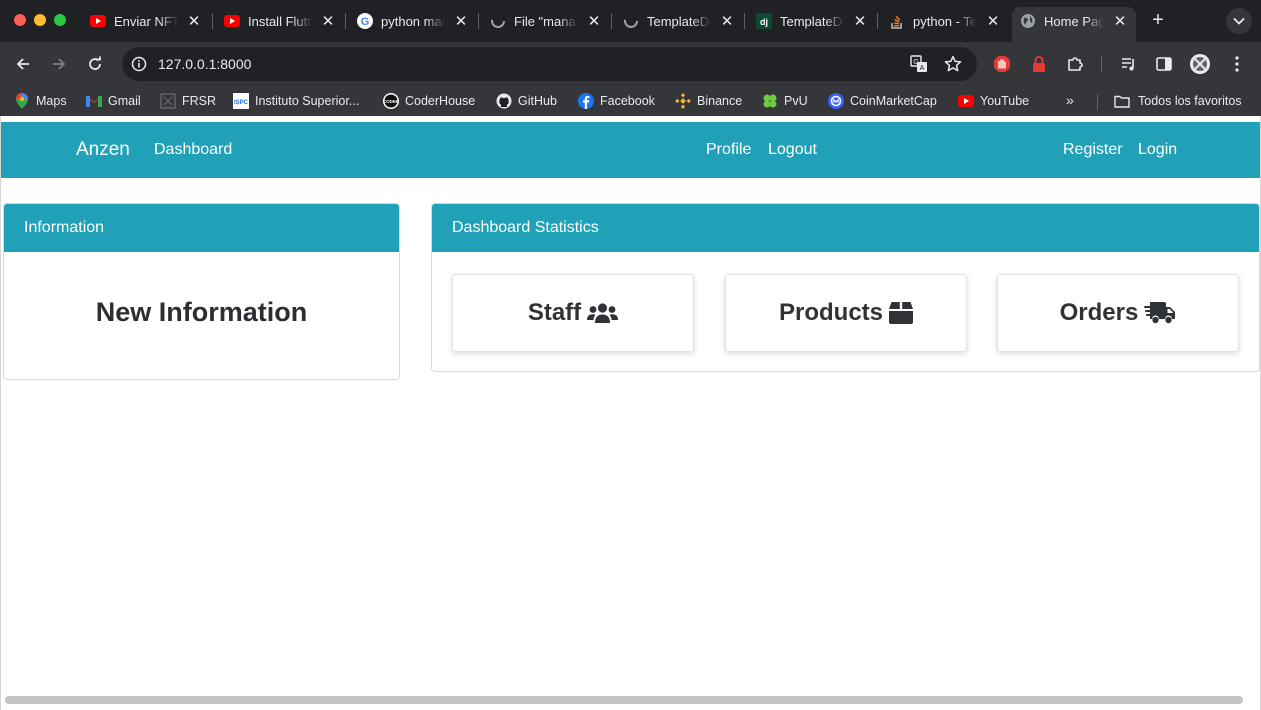 This screenshot has height=710, width=1261. I want to click on tab-title: python manage, so click(413, 21).